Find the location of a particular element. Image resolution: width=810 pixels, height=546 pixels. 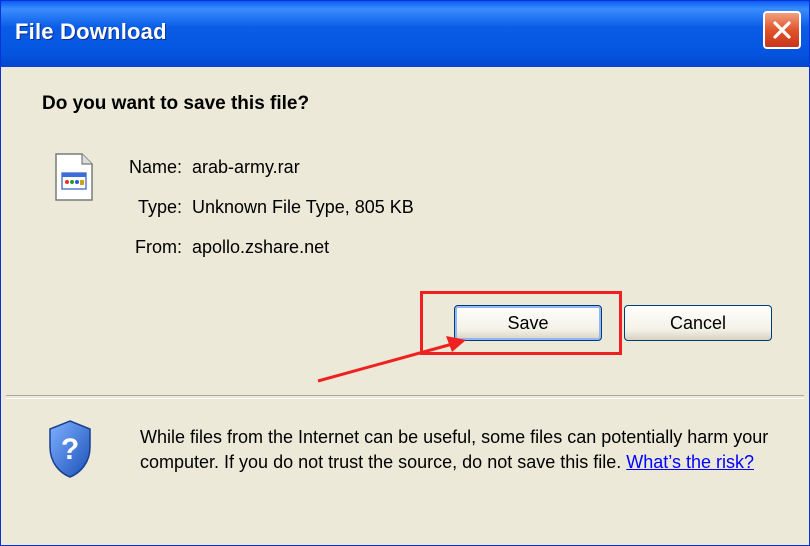

cancel-button: Cancel is located at coordinates (698, 323).